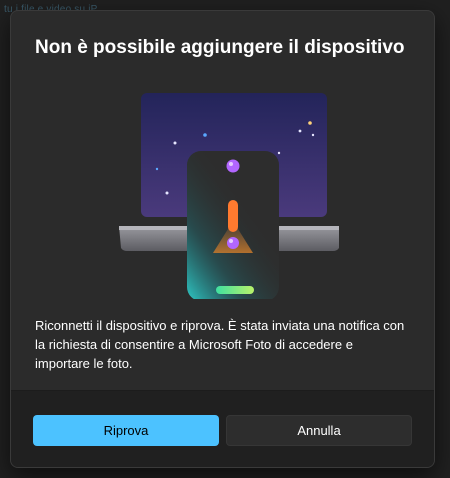 The height and width of the screenshot is (478, 450). I want to click on retry-button: Riprova, so click(126, 430).